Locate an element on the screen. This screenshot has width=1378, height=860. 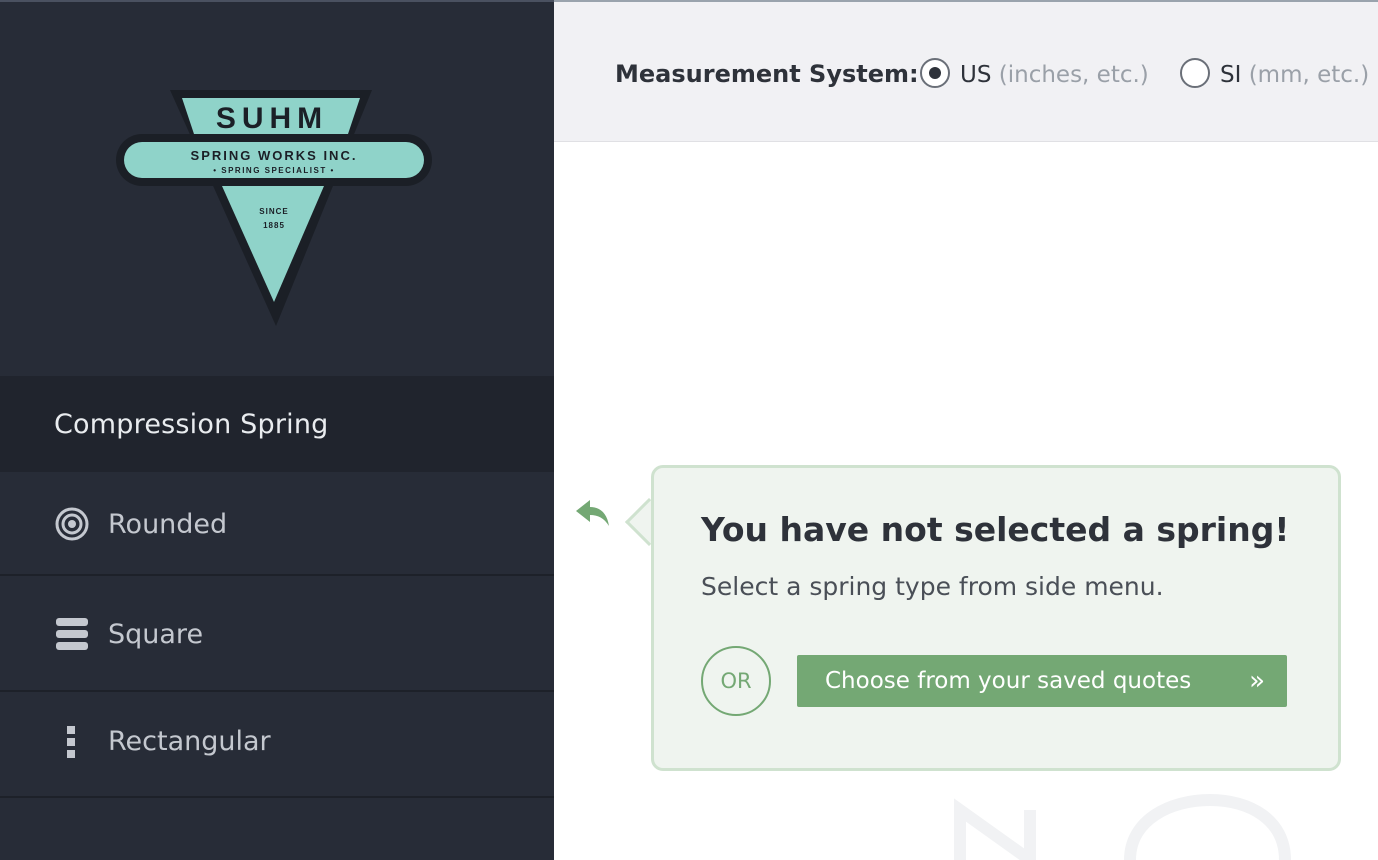
callout-title: You have not selected a spring! is located at coordinates (995, 529).